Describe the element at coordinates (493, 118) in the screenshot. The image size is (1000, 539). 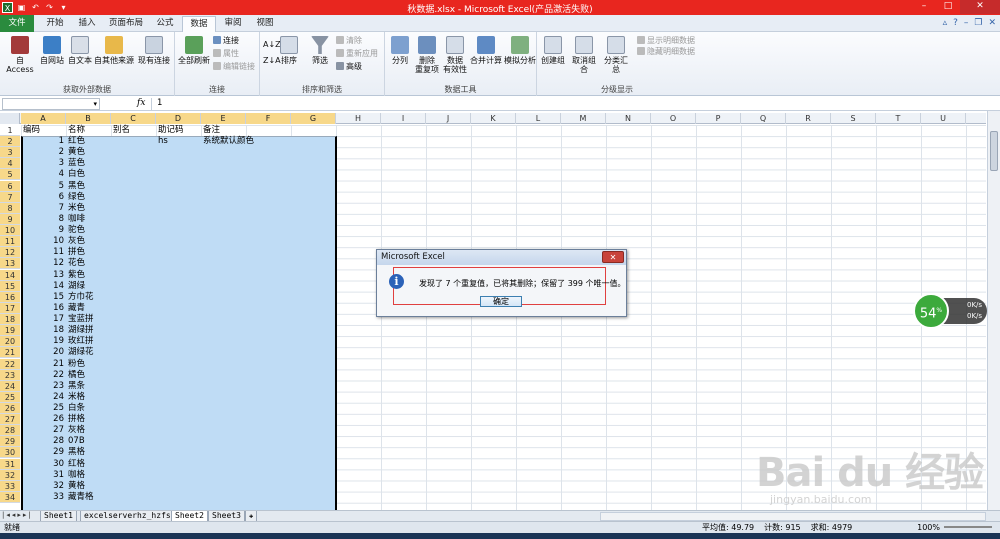
I see `column-header: K` at that location.